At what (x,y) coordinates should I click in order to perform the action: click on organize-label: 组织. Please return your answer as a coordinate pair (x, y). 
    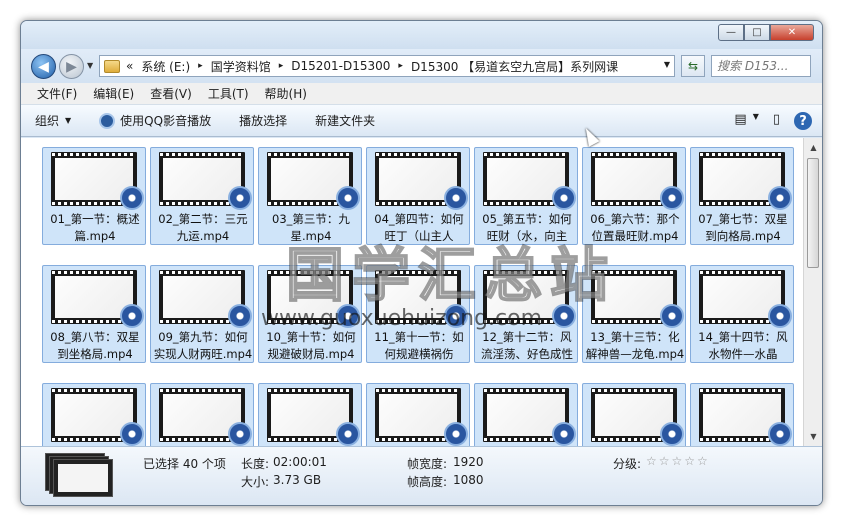
    Looking at the image, I should click on (47, 121).